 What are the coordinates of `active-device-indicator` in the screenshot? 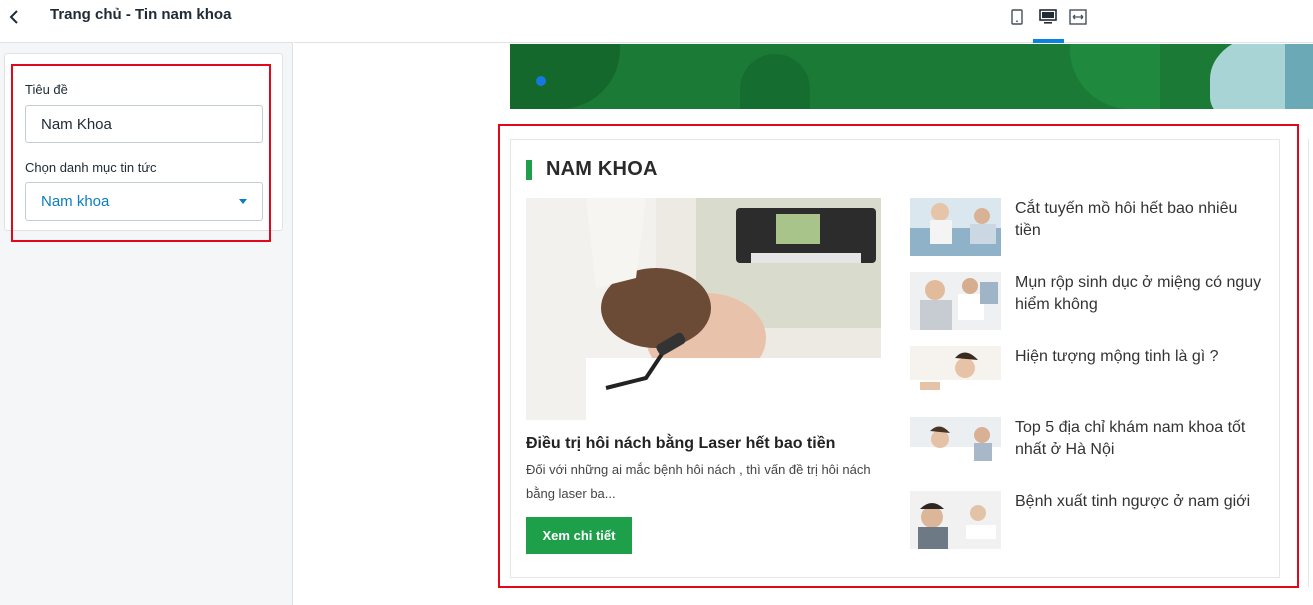 It's located at (1048, 41).